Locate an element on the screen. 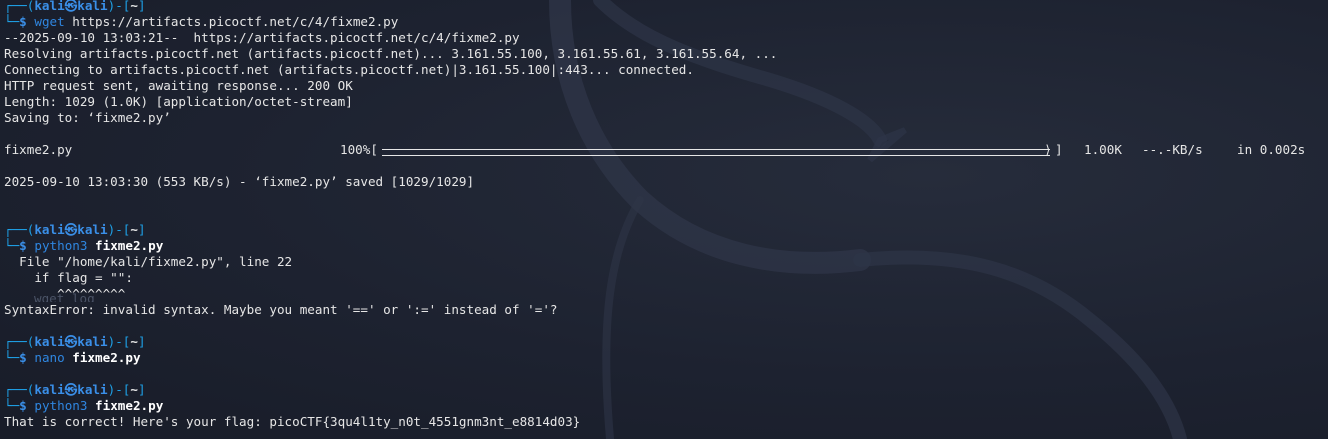  progress-arrow-icon: ⟩ is located at coordinates (1048, 149).